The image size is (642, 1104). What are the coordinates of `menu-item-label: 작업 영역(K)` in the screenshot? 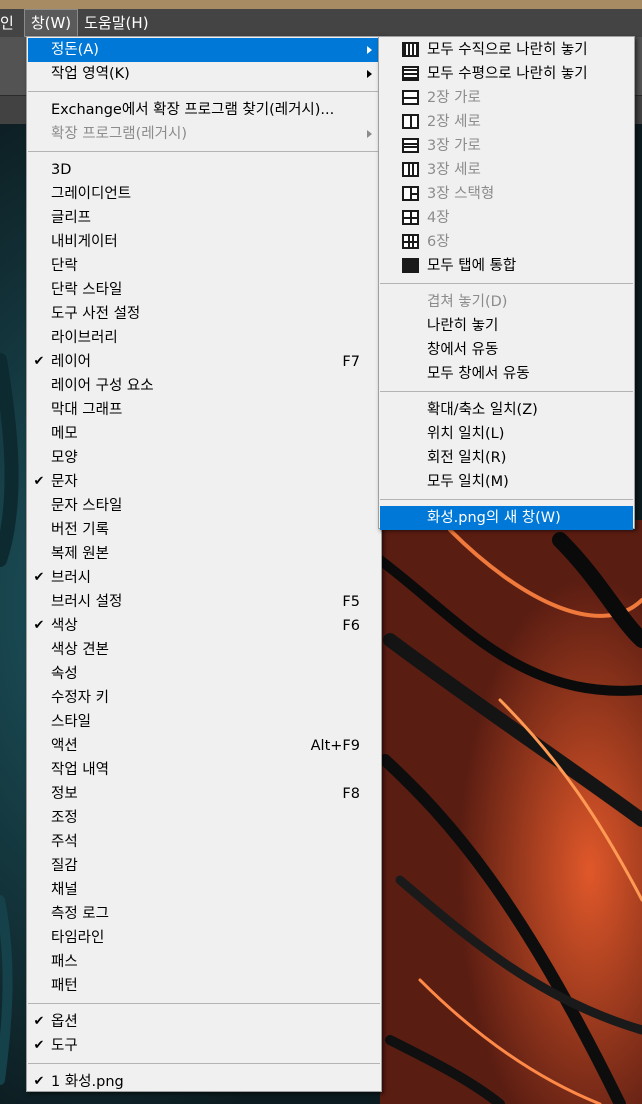 It's located at (90, 74).